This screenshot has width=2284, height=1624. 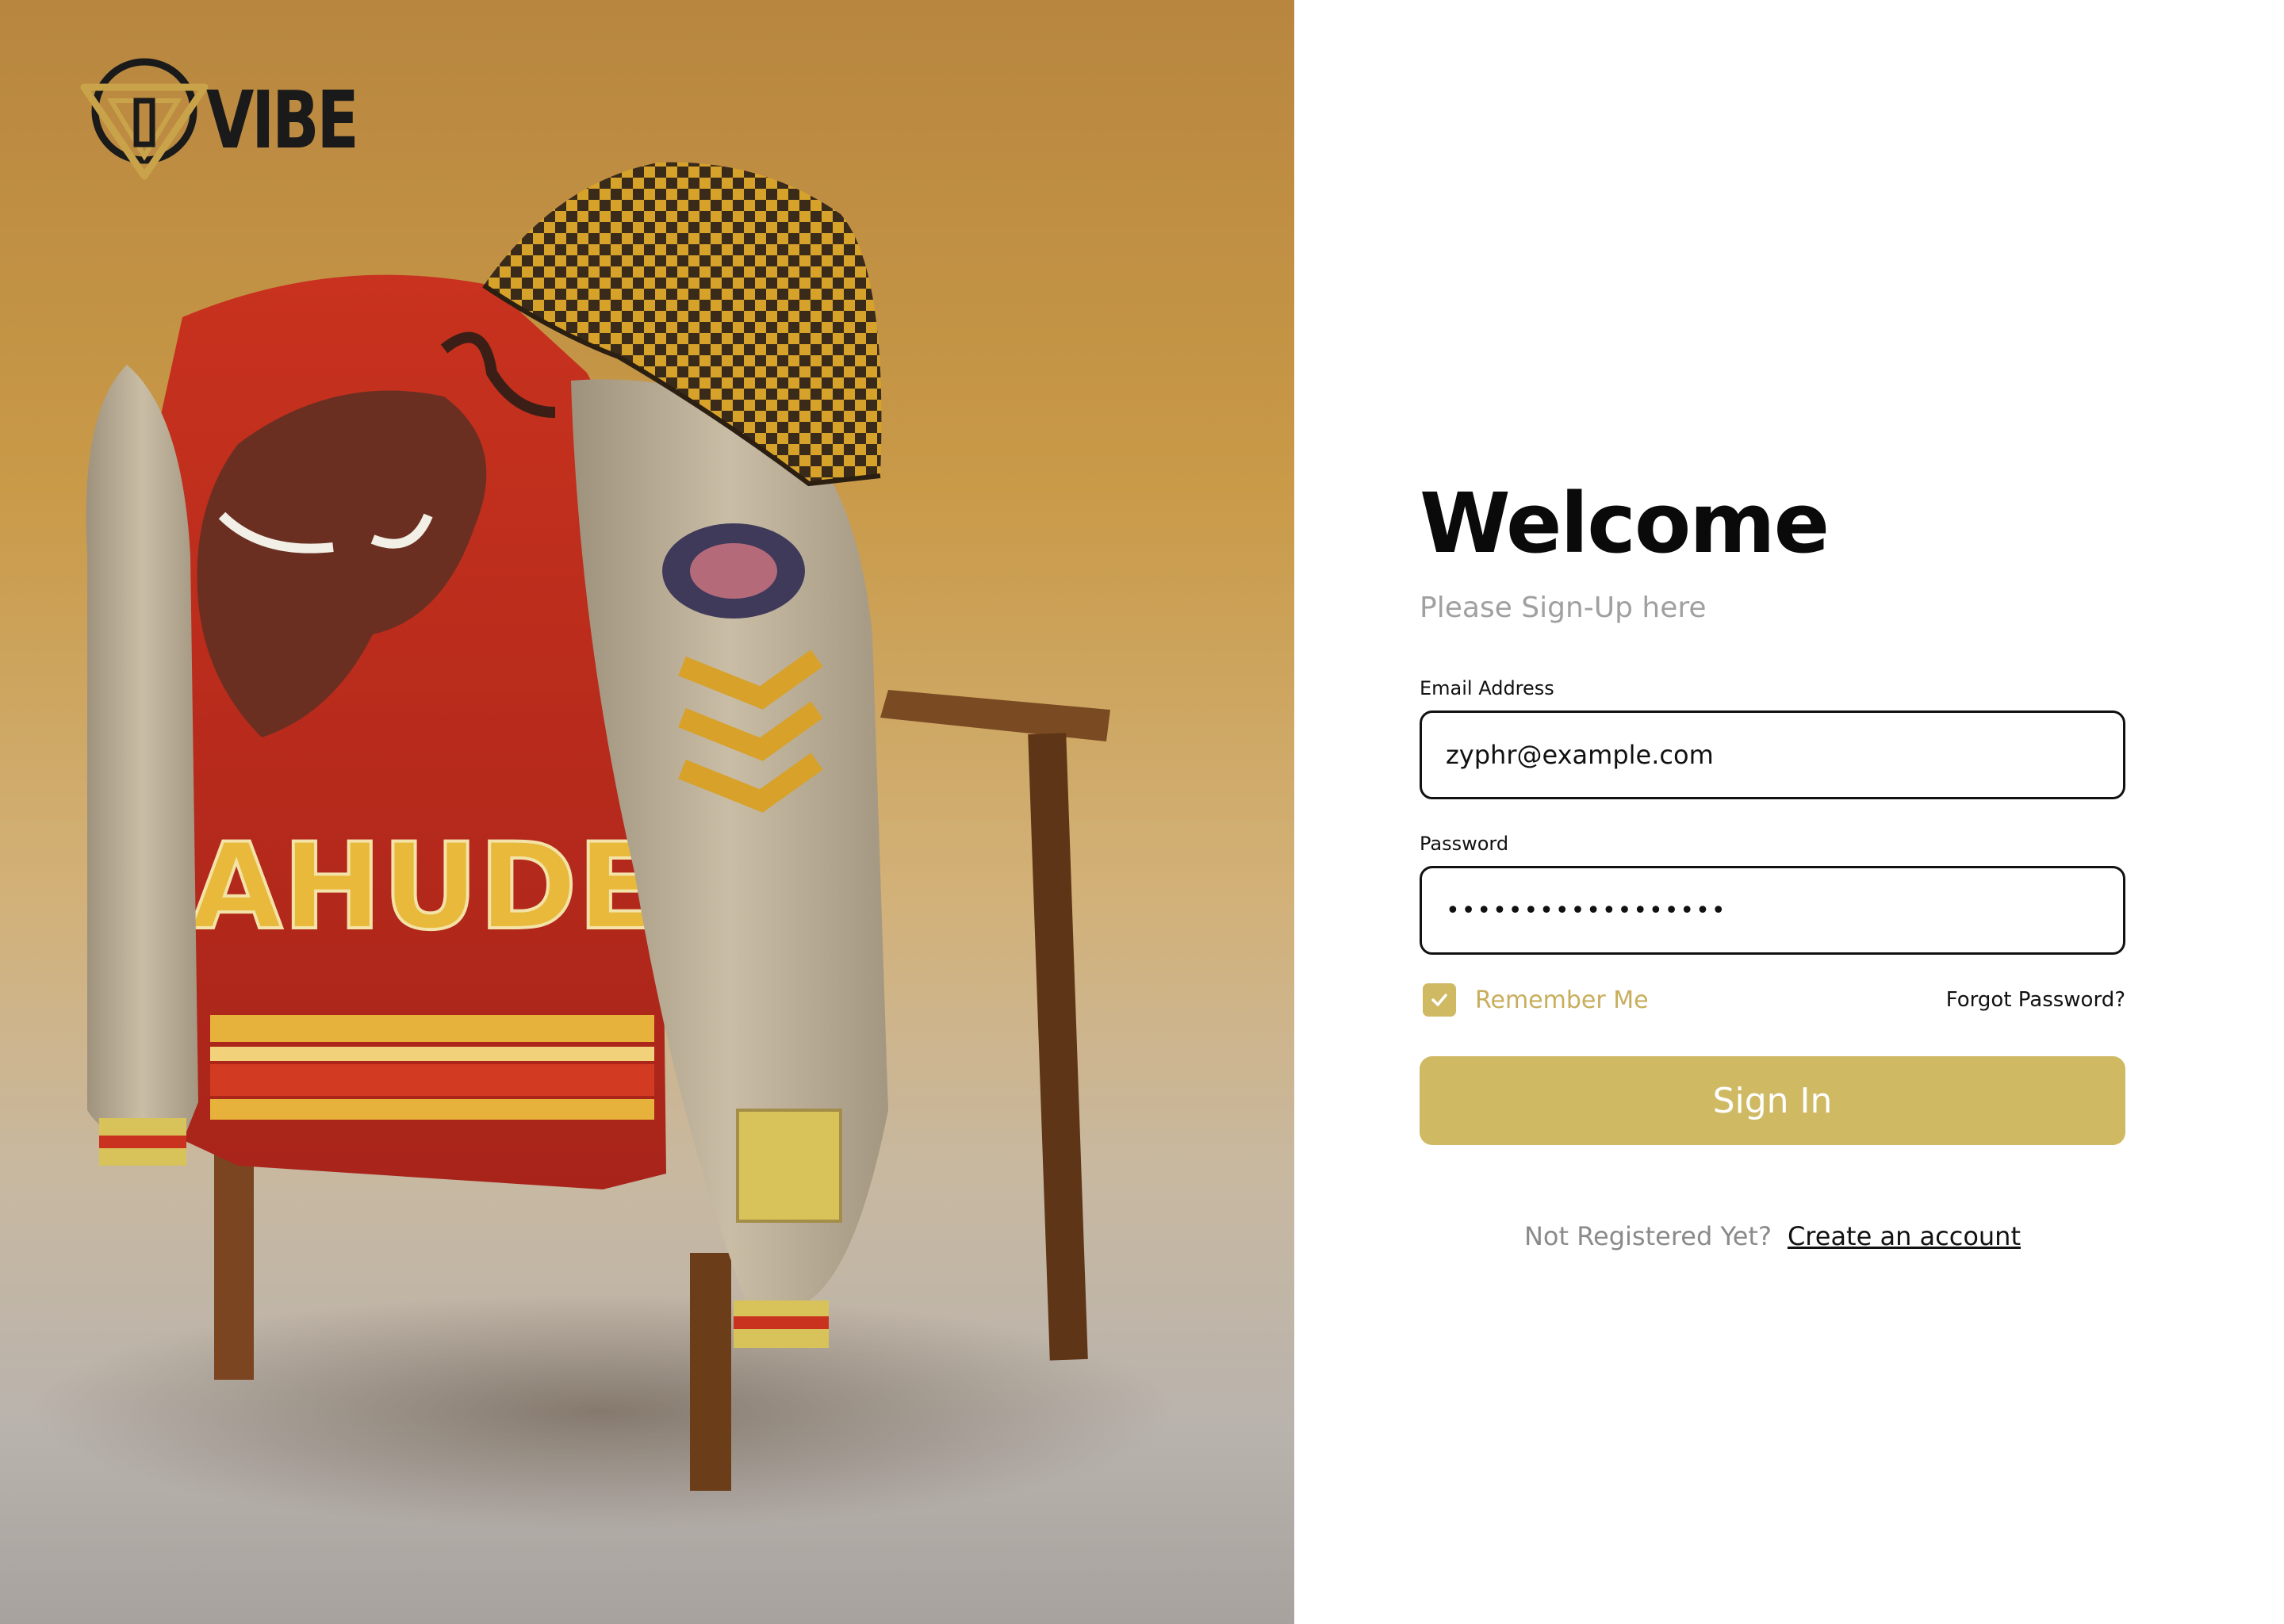 I want to click on options-row: Remember Me Forgot Password?, so click(x=1772, y=1000).